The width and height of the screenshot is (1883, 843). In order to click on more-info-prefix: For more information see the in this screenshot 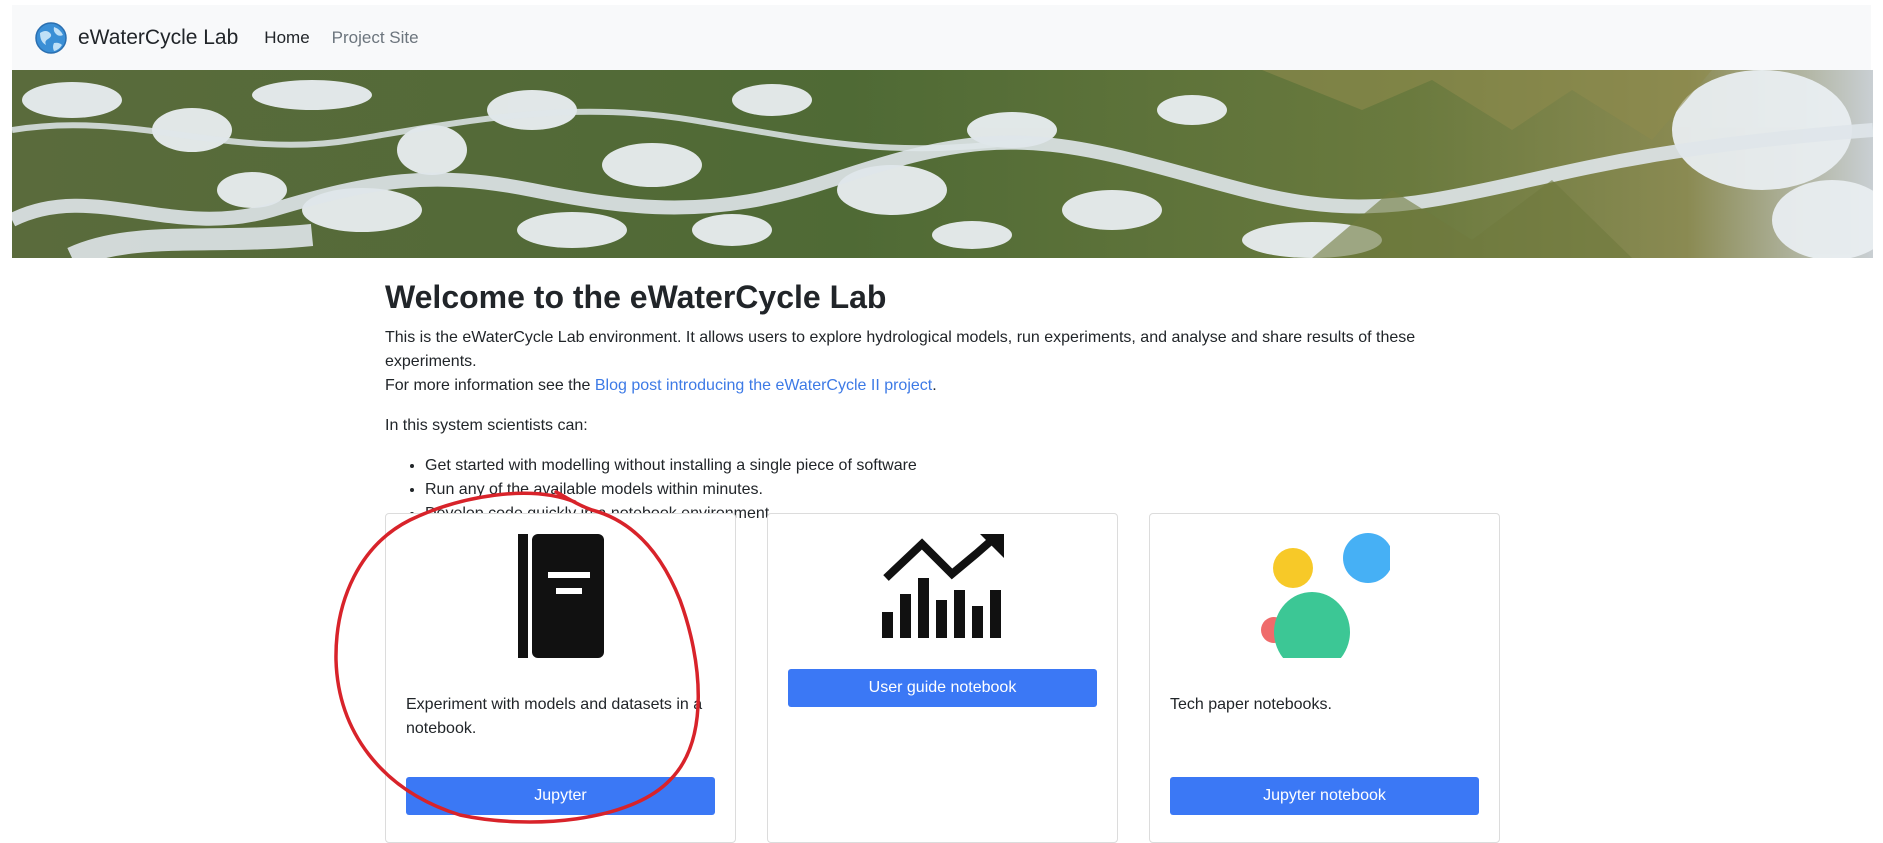, I will do `click(490, 386)`.